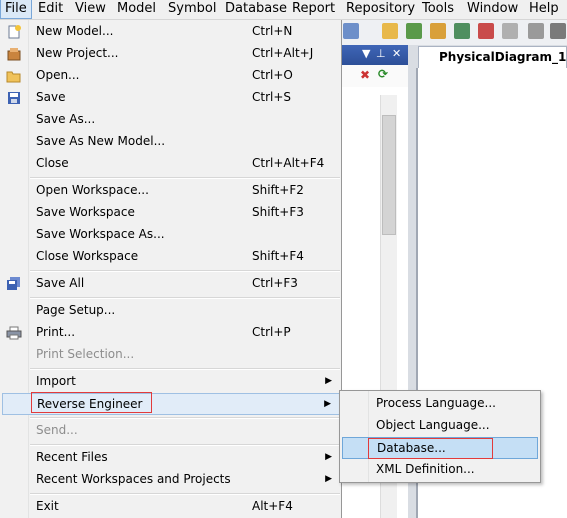 The image size is (567, 518). I want to click on new-model-icon, so click(14, 32).